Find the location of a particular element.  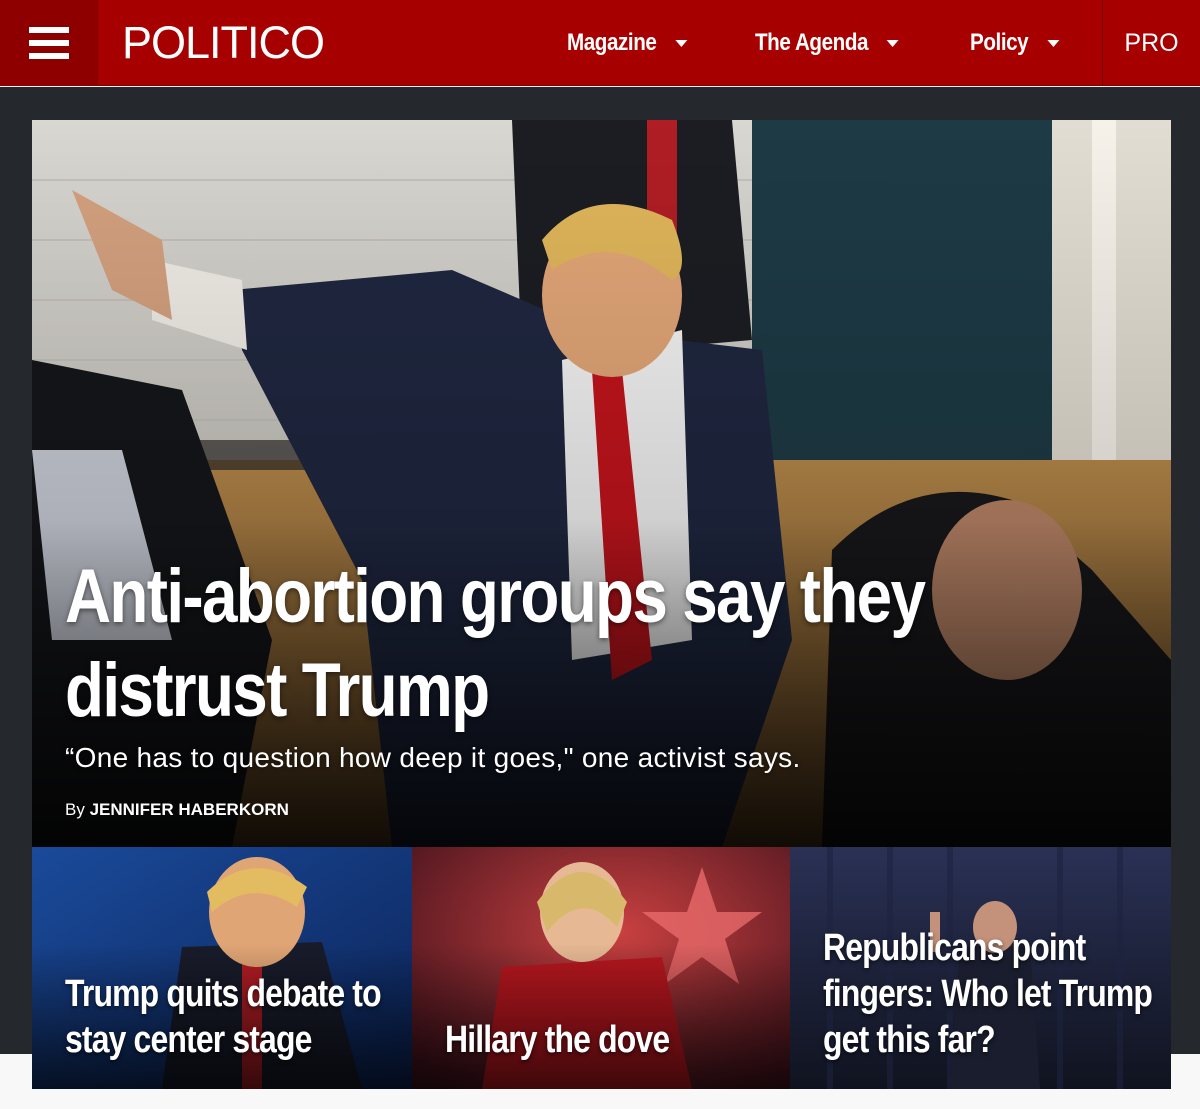

story-card: Trump quits debate to stay center stage is located at coordinates (222, 968).